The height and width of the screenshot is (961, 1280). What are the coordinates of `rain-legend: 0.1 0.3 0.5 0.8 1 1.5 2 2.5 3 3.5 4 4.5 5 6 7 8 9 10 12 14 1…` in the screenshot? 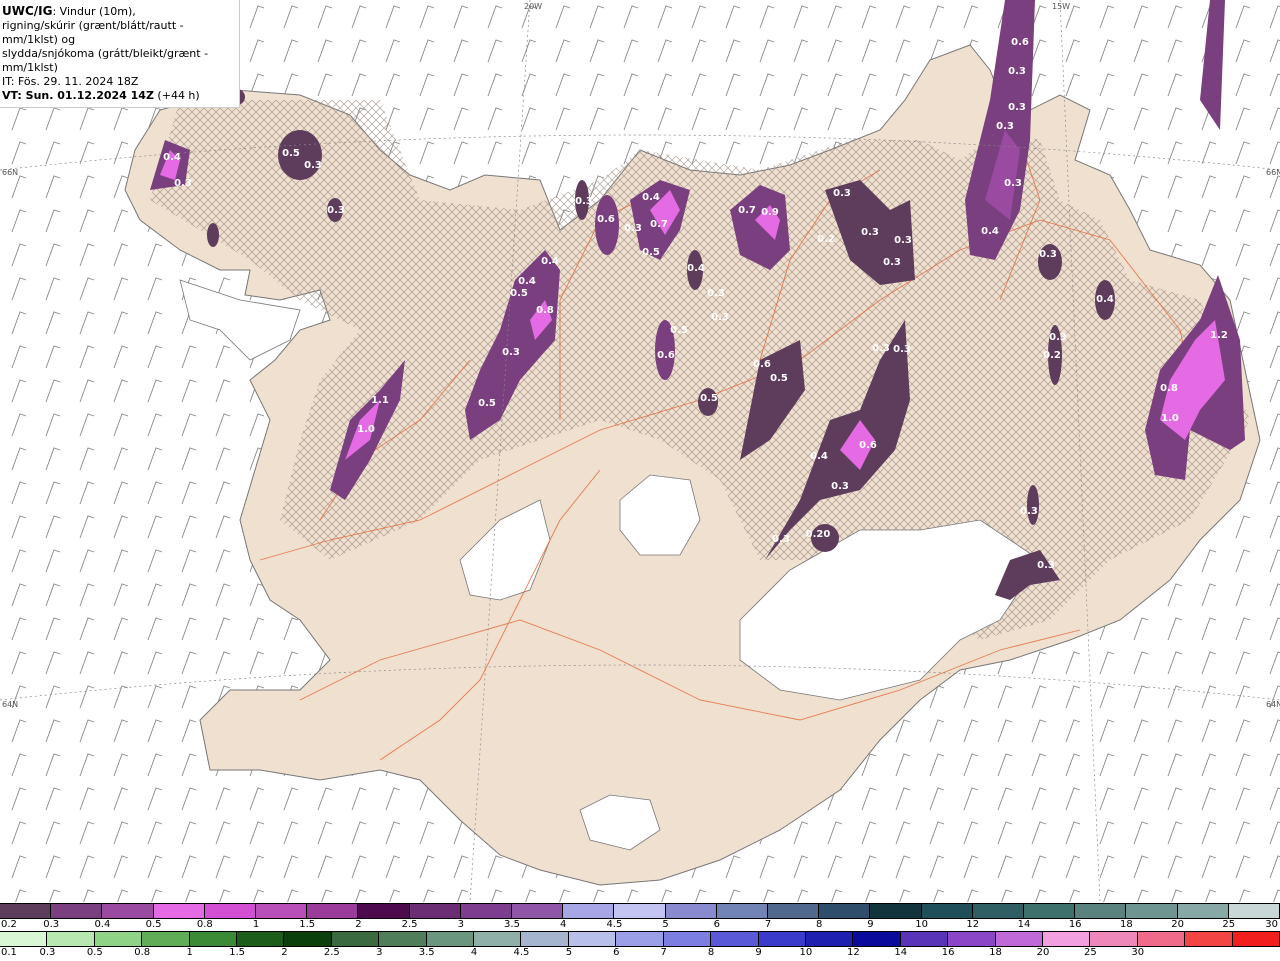 It's located at (640, 945).